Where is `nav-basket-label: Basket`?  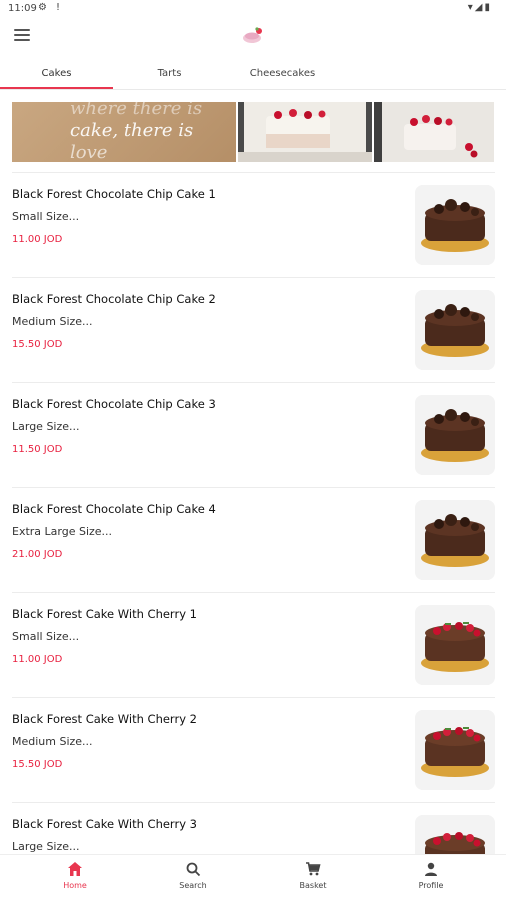
nav-basket-label: Basket is located at coordinates (313, 885).